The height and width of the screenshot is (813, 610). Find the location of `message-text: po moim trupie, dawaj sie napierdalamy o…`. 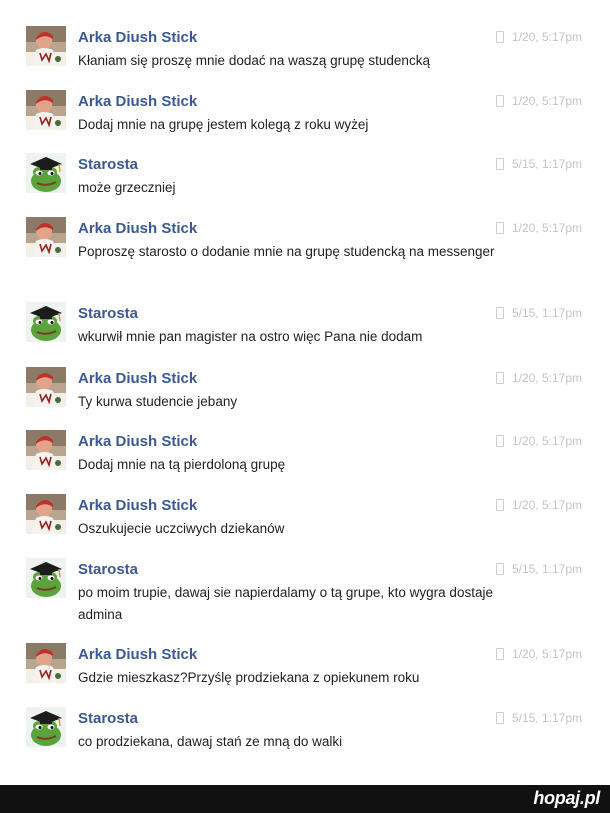

message-text: po moim trupie, dawaj sie napierdalamy o… is located at coordinates (285, 603).